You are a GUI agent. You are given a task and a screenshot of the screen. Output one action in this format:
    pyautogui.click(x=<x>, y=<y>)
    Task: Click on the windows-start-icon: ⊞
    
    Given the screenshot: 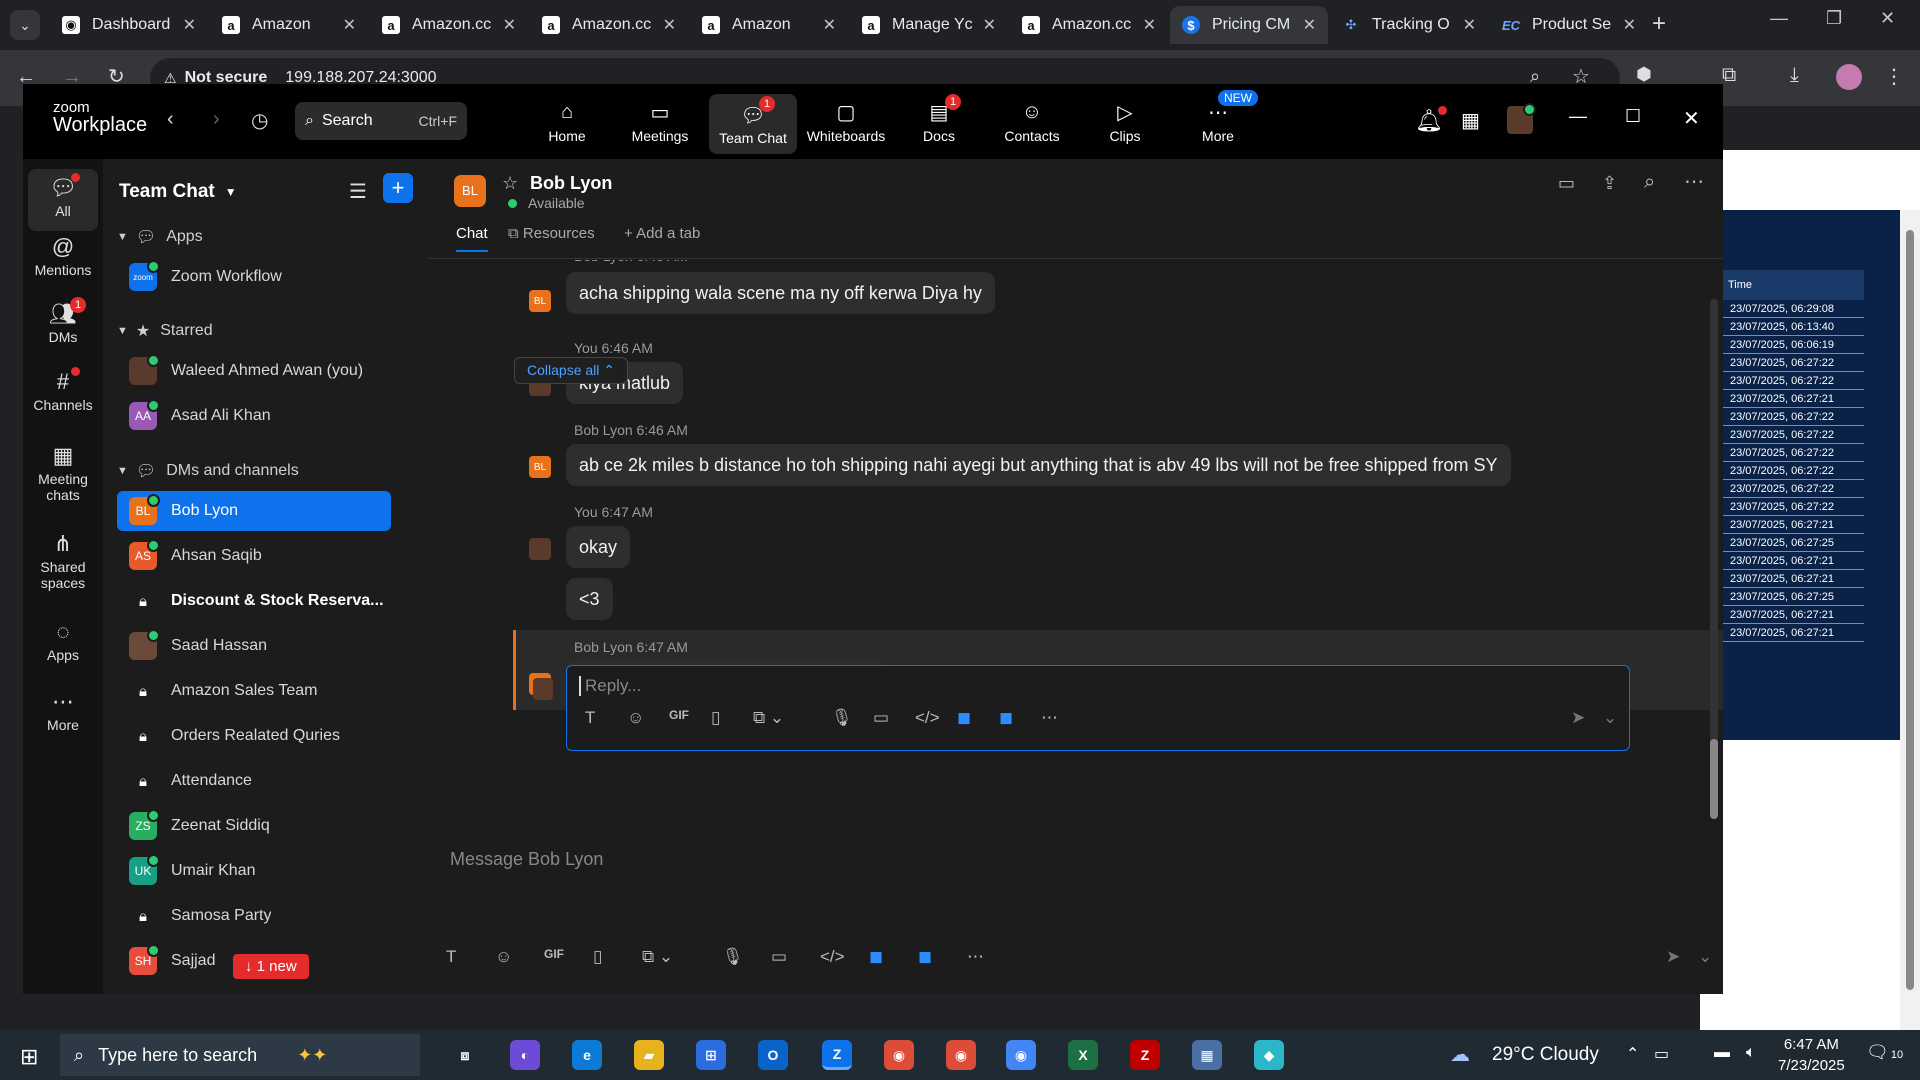 What is the action you would take?
    pyautogui.click(x=29, y=1057)
    